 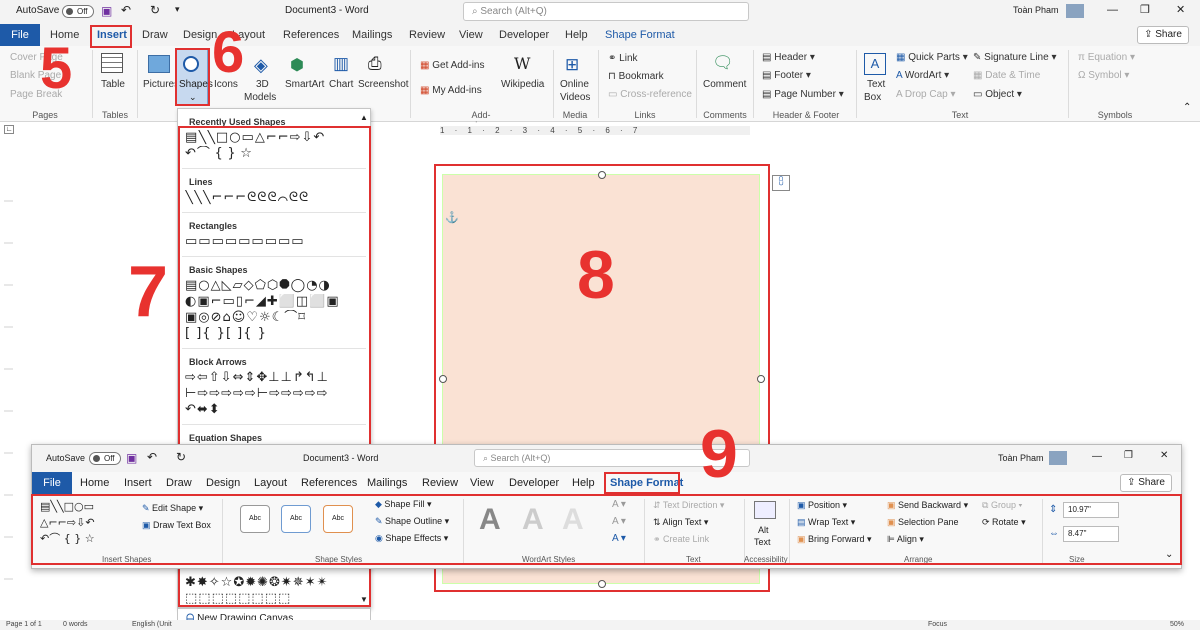 What do you see at coordinates (979, 94) in the screenshot?
I see `object-icon: ▭` at bounding box center [979, 94].